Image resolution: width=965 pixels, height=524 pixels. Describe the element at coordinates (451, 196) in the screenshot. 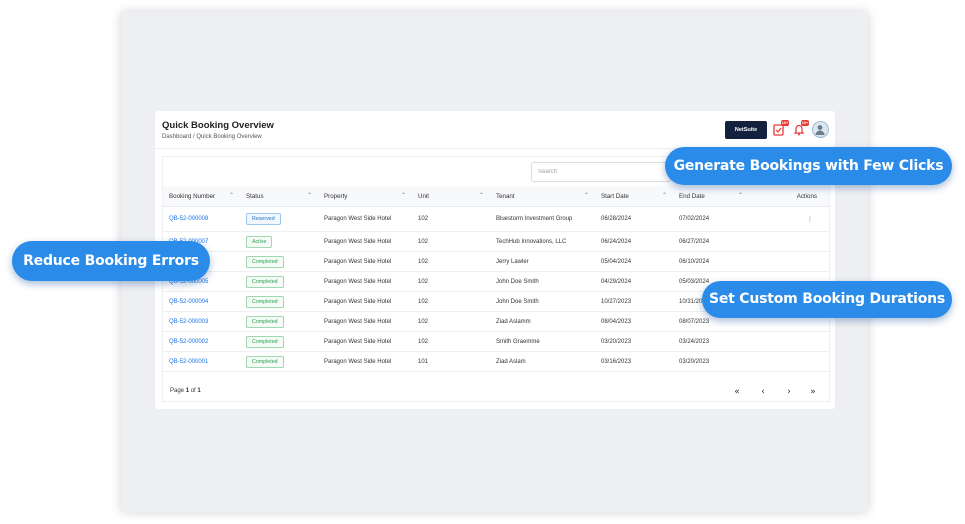

I see `column-header-unit: Unit ⌃` at that location.